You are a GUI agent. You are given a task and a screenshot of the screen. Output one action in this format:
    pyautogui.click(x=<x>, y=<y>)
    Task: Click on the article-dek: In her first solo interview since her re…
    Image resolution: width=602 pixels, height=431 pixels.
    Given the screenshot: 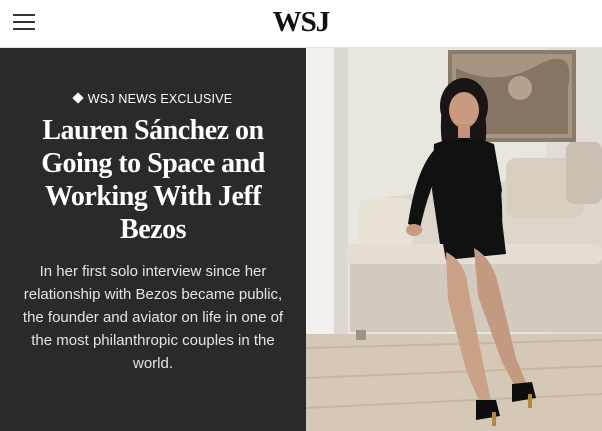 What is the action you would take?
    pyautogui.click(x=153, y=317)
    